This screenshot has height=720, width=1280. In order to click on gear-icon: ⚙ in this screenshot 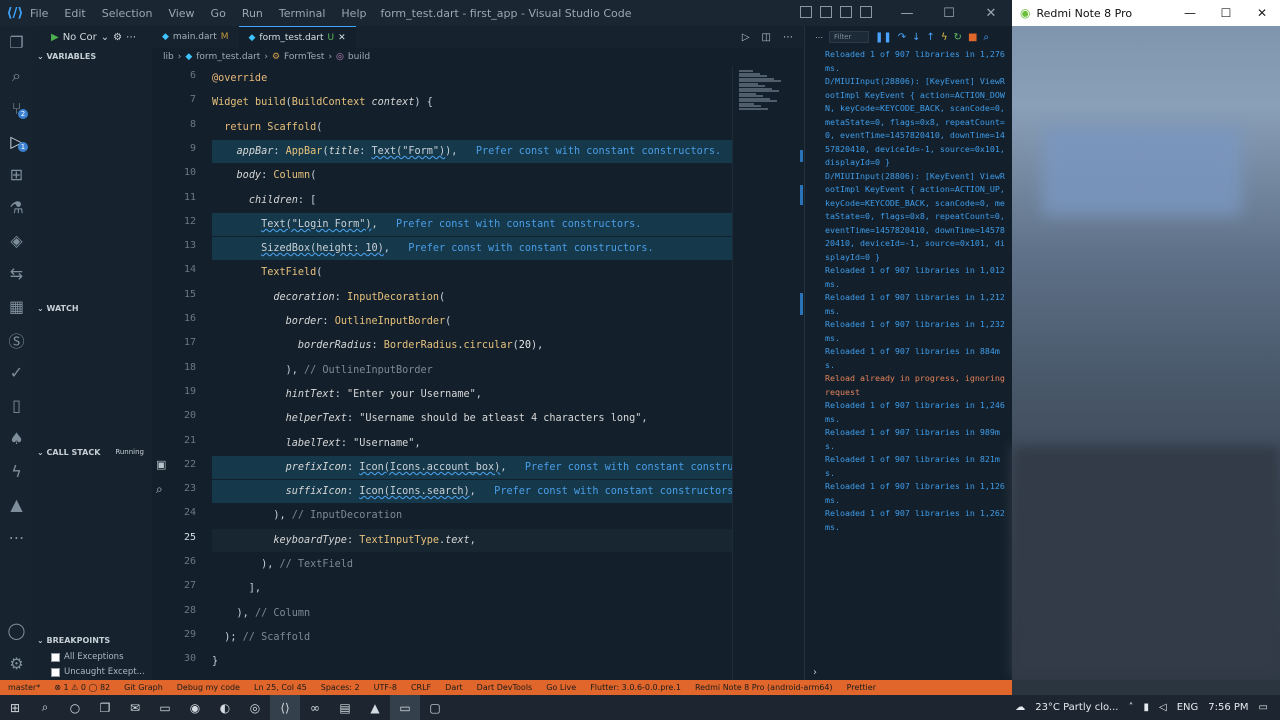, I will do `click(117, 37)`.